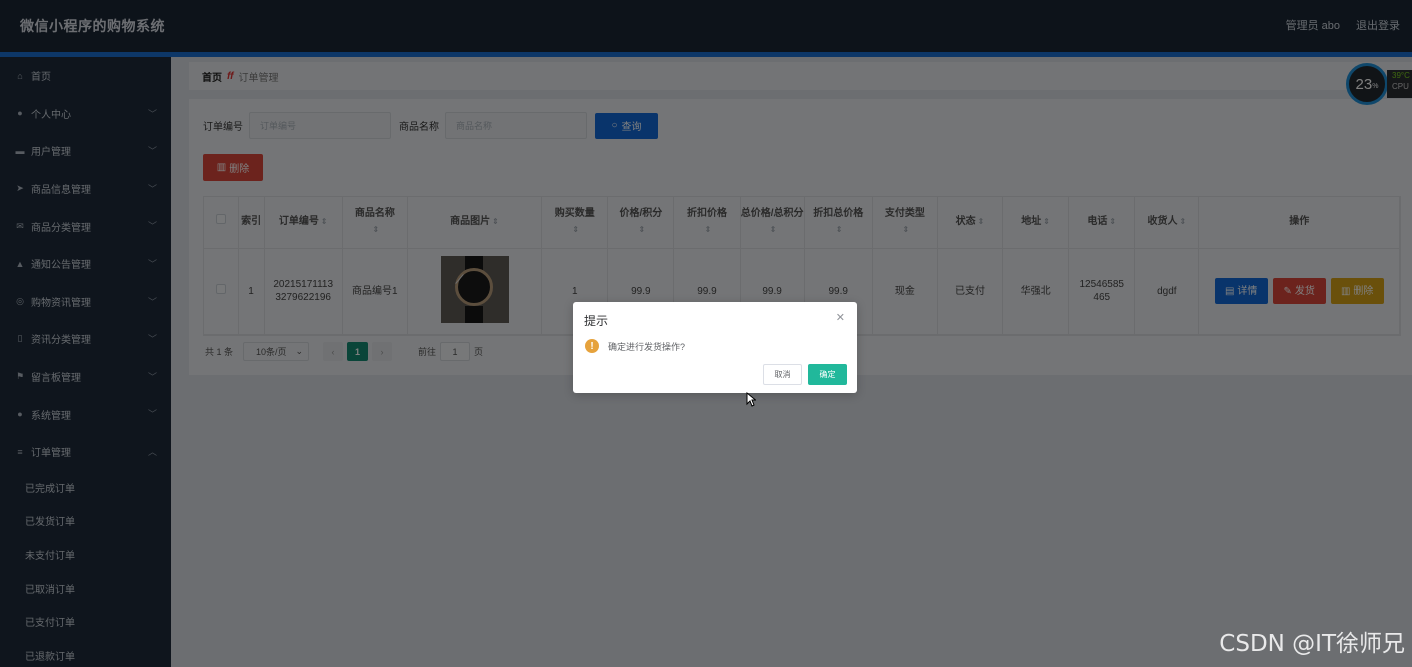 This screenshot has height=667, width=1412. What do you see at coordinates (647, 347) in the screenshot?
I see `dialog-message: 确定进行发货操作?` at bounding box center [647, 347].